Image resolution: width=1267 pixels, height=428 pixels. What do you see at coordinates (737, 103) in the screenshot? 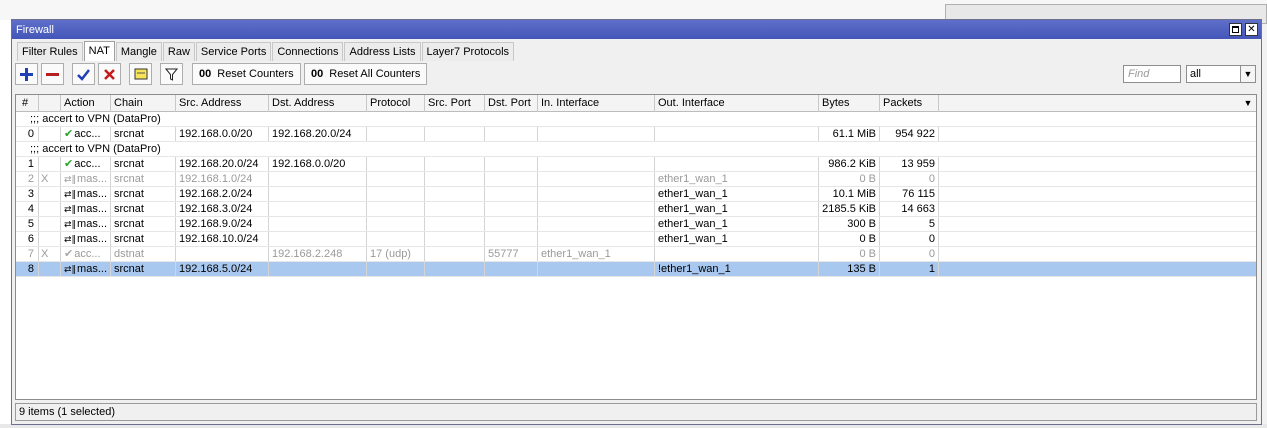
I see `col-out-interface: Out. Interface` at bounding box center [737, 103].